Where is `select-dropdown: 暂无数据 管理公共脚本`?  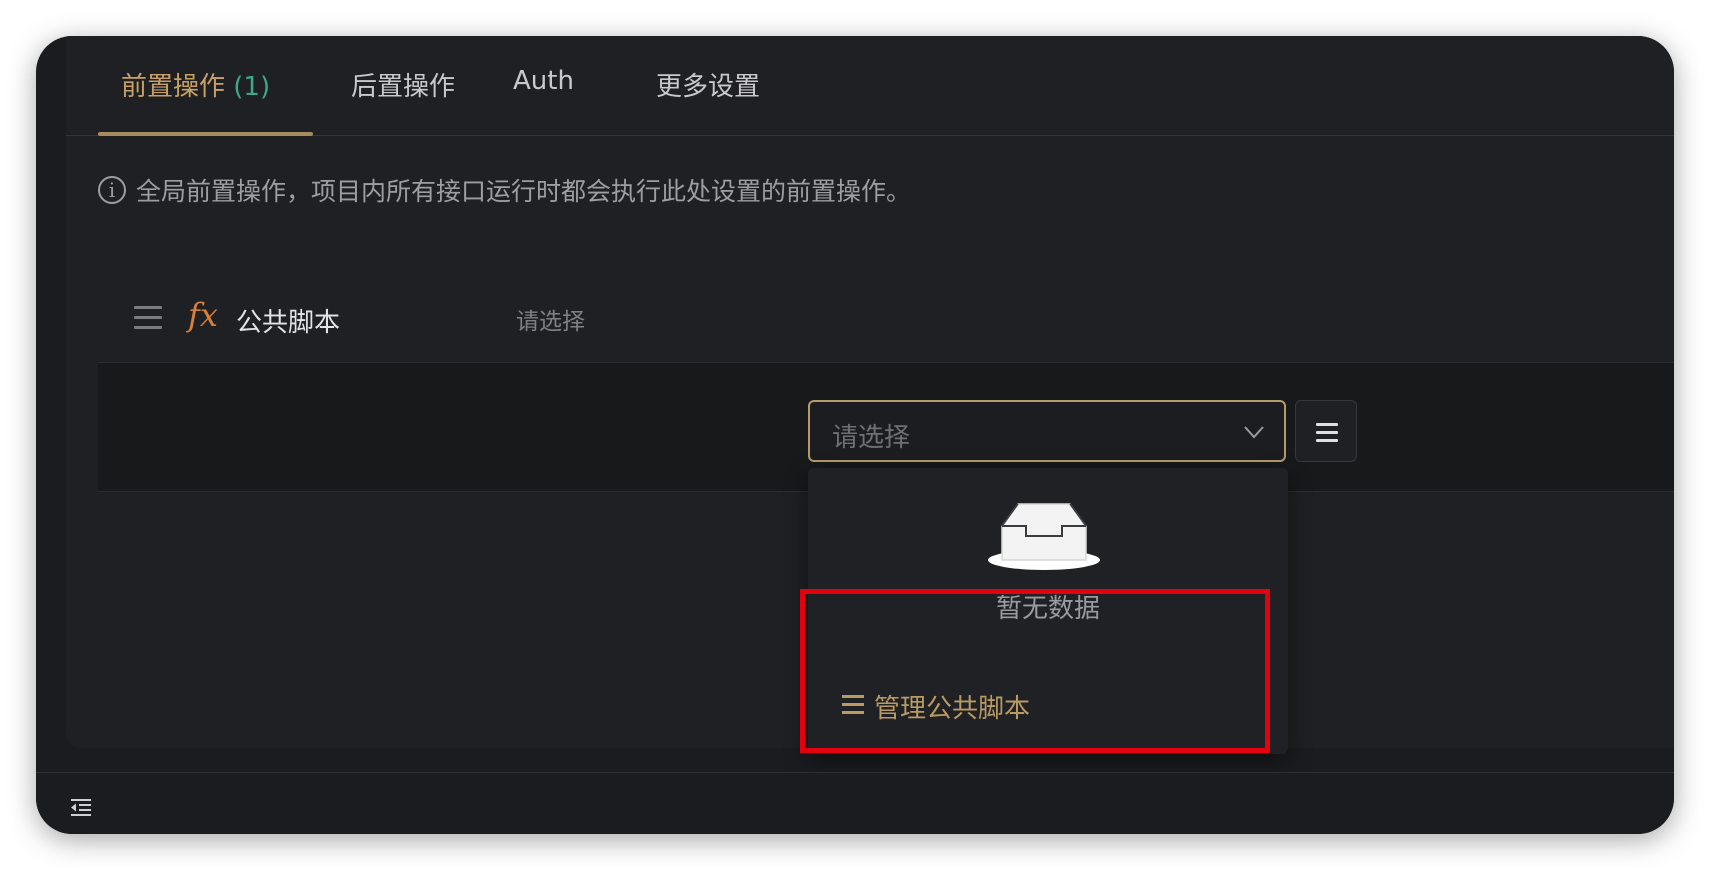 select-dropdown: 暂无数据 管理公共脚本 is located at coordinates (1048, 611).